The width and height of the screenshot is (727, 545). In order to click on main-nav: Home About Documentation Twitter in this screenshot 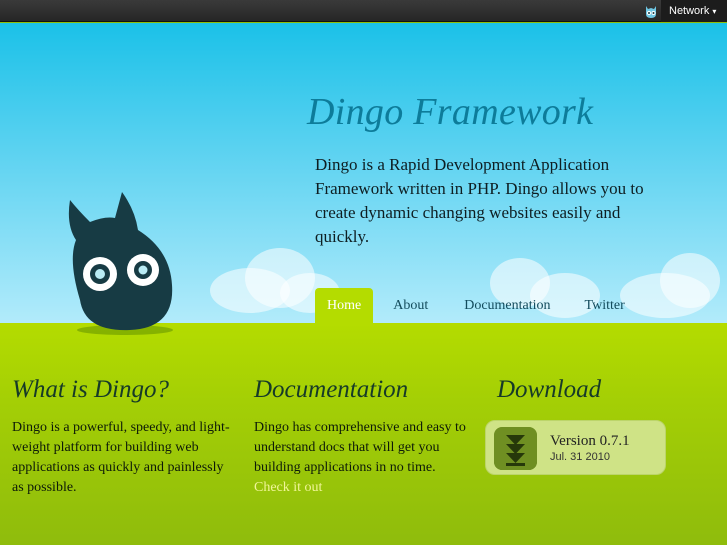, I will do `click(480, 305)`.